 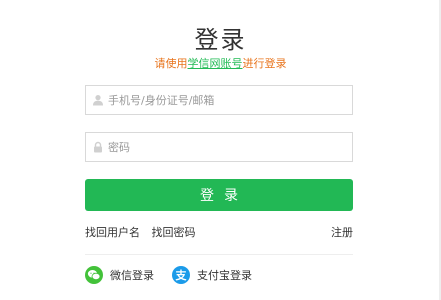 I want to click on lock-icon, so click(x=98, y=147).